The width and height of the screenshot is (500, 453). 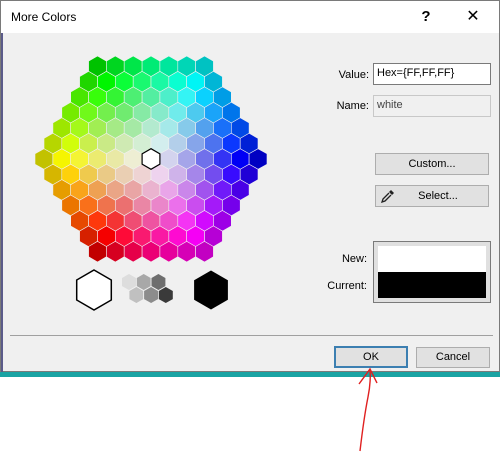 What do you see at coordinates (156, 291) in the screenshot?
I see `grayscale-selector` at bounding box center [156, 291].